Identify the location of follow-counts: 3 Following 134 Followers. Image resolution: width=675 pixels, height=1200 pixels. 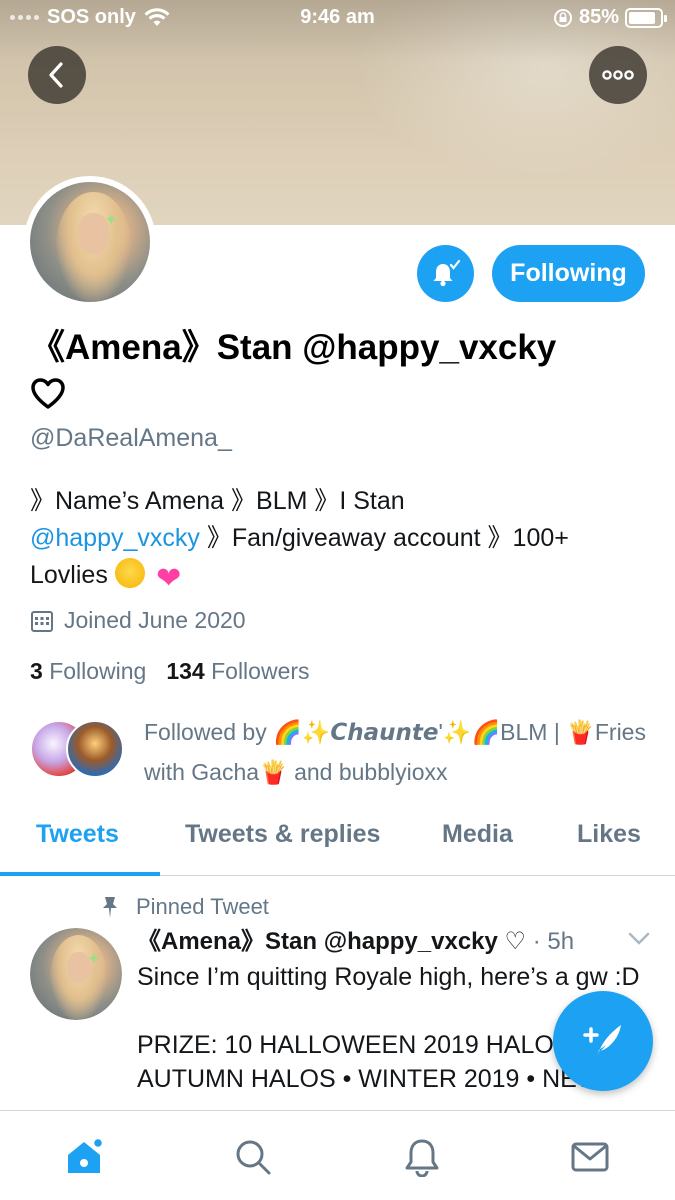
(170, 671).